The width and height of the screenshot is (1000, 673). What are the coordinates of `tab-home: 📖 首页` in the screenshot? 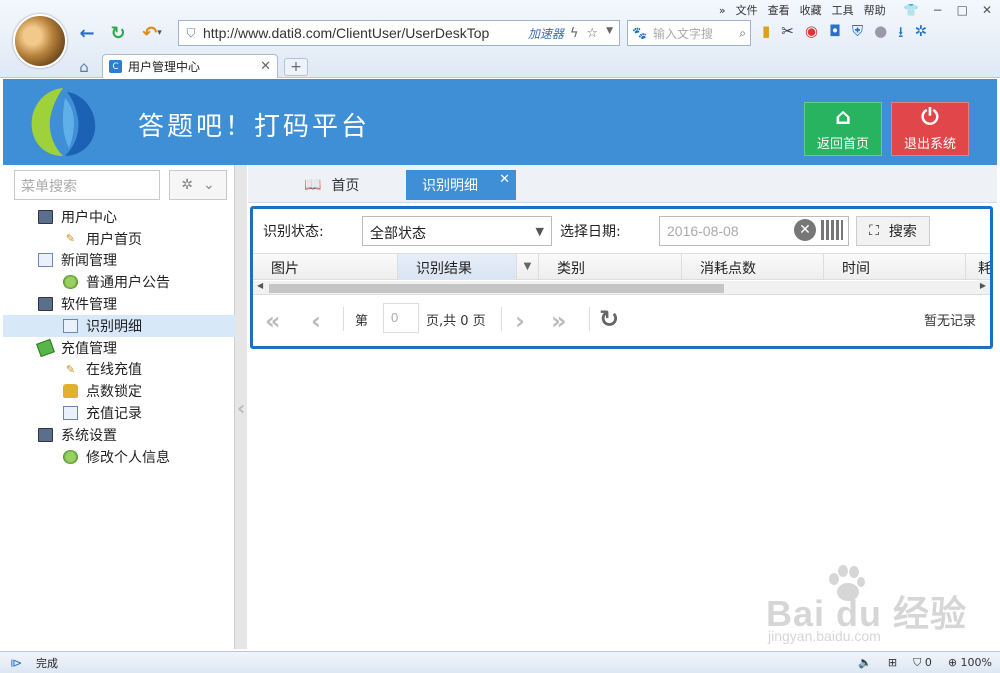 It's located at (331, 185).